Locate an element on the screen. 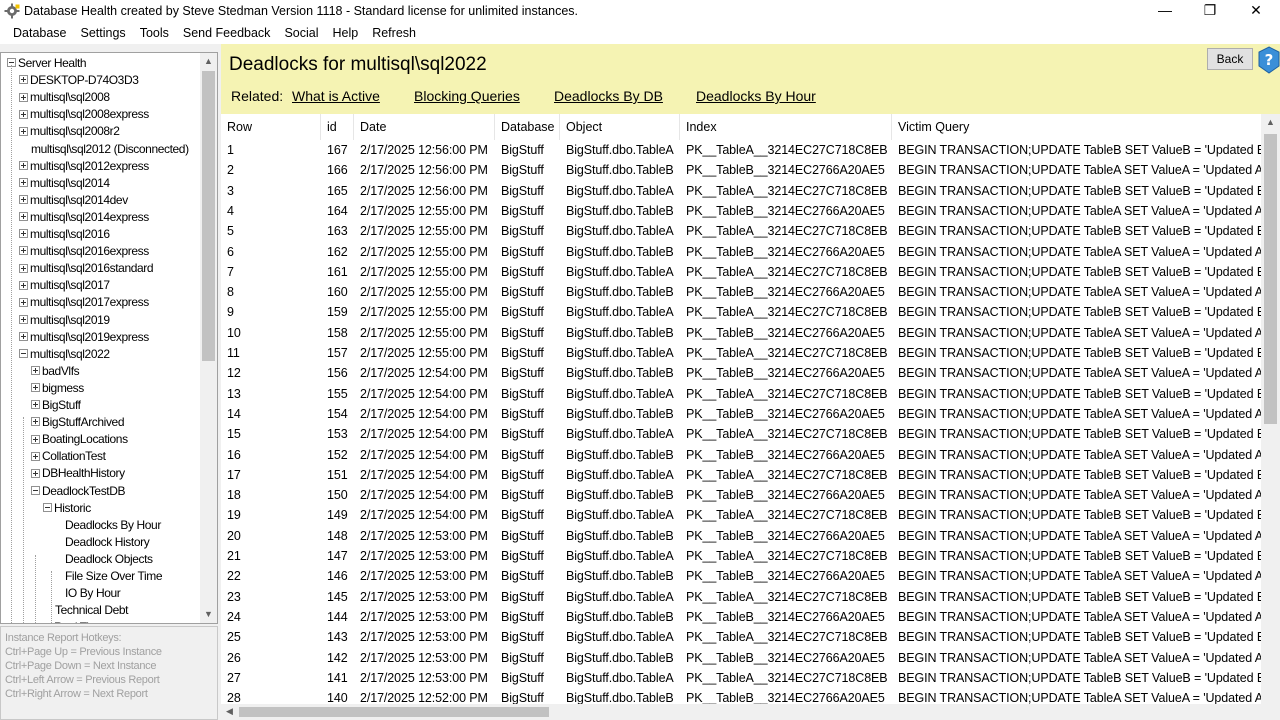 This screenshot has height=720, width=1280. tree-item: DBHealthHistory is located at coordinates (78, 473).